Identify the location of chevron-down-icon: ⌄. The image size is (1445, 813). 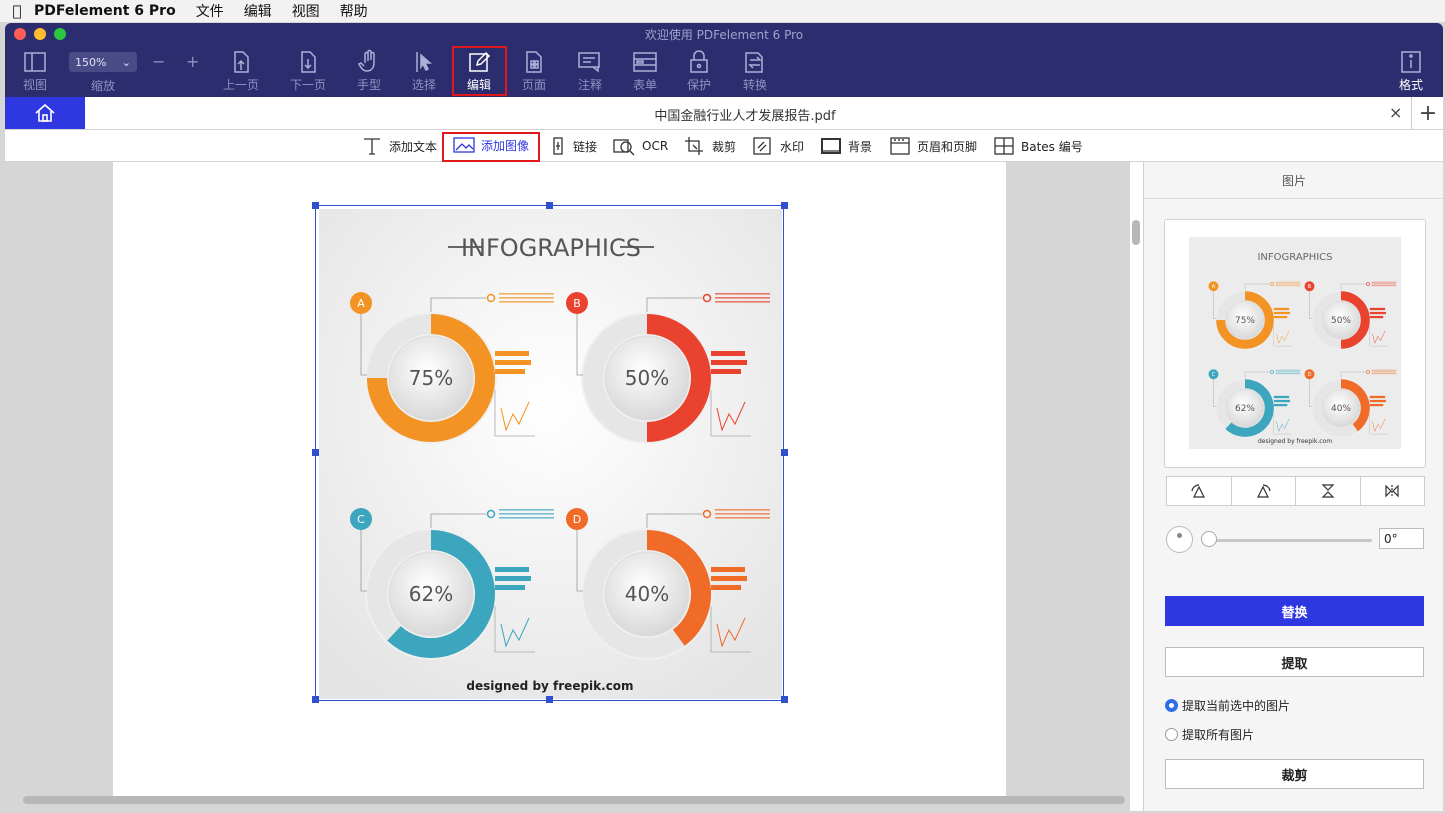
(126, 62).